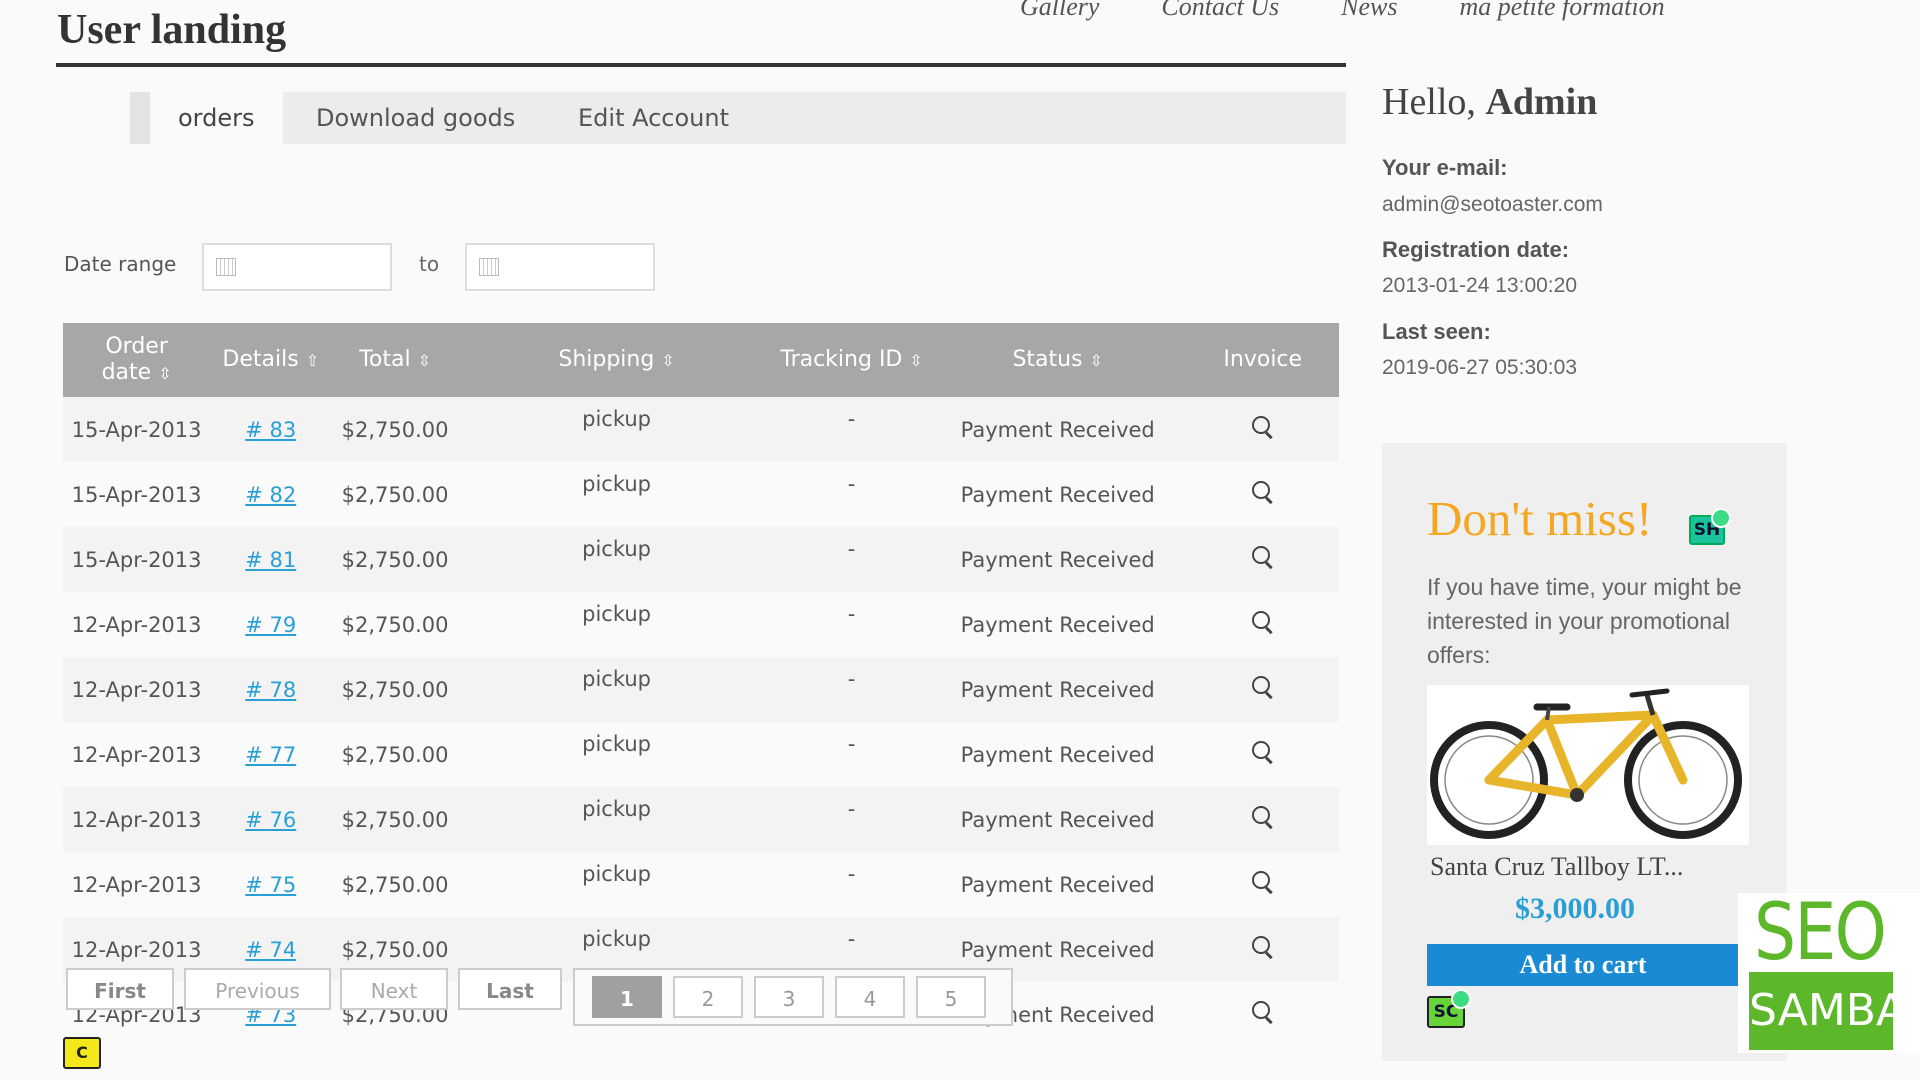 The height and width of the screenshot is (1080, 1920). I want to click on logo-samba-text: SAMBA, so click(1827, 1011).